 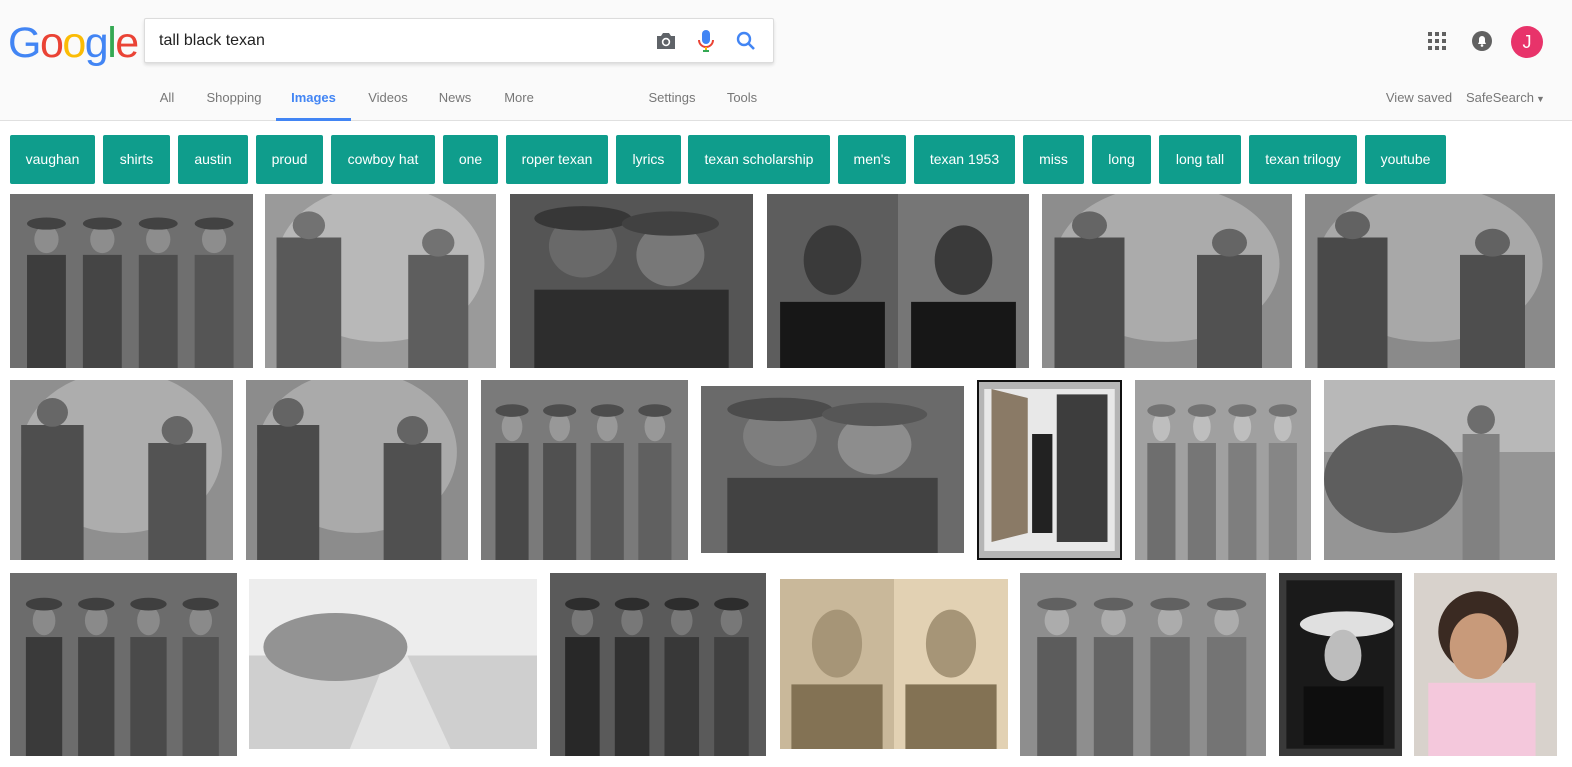 I want to click on tab-more: More, so click(x=519, y=98).